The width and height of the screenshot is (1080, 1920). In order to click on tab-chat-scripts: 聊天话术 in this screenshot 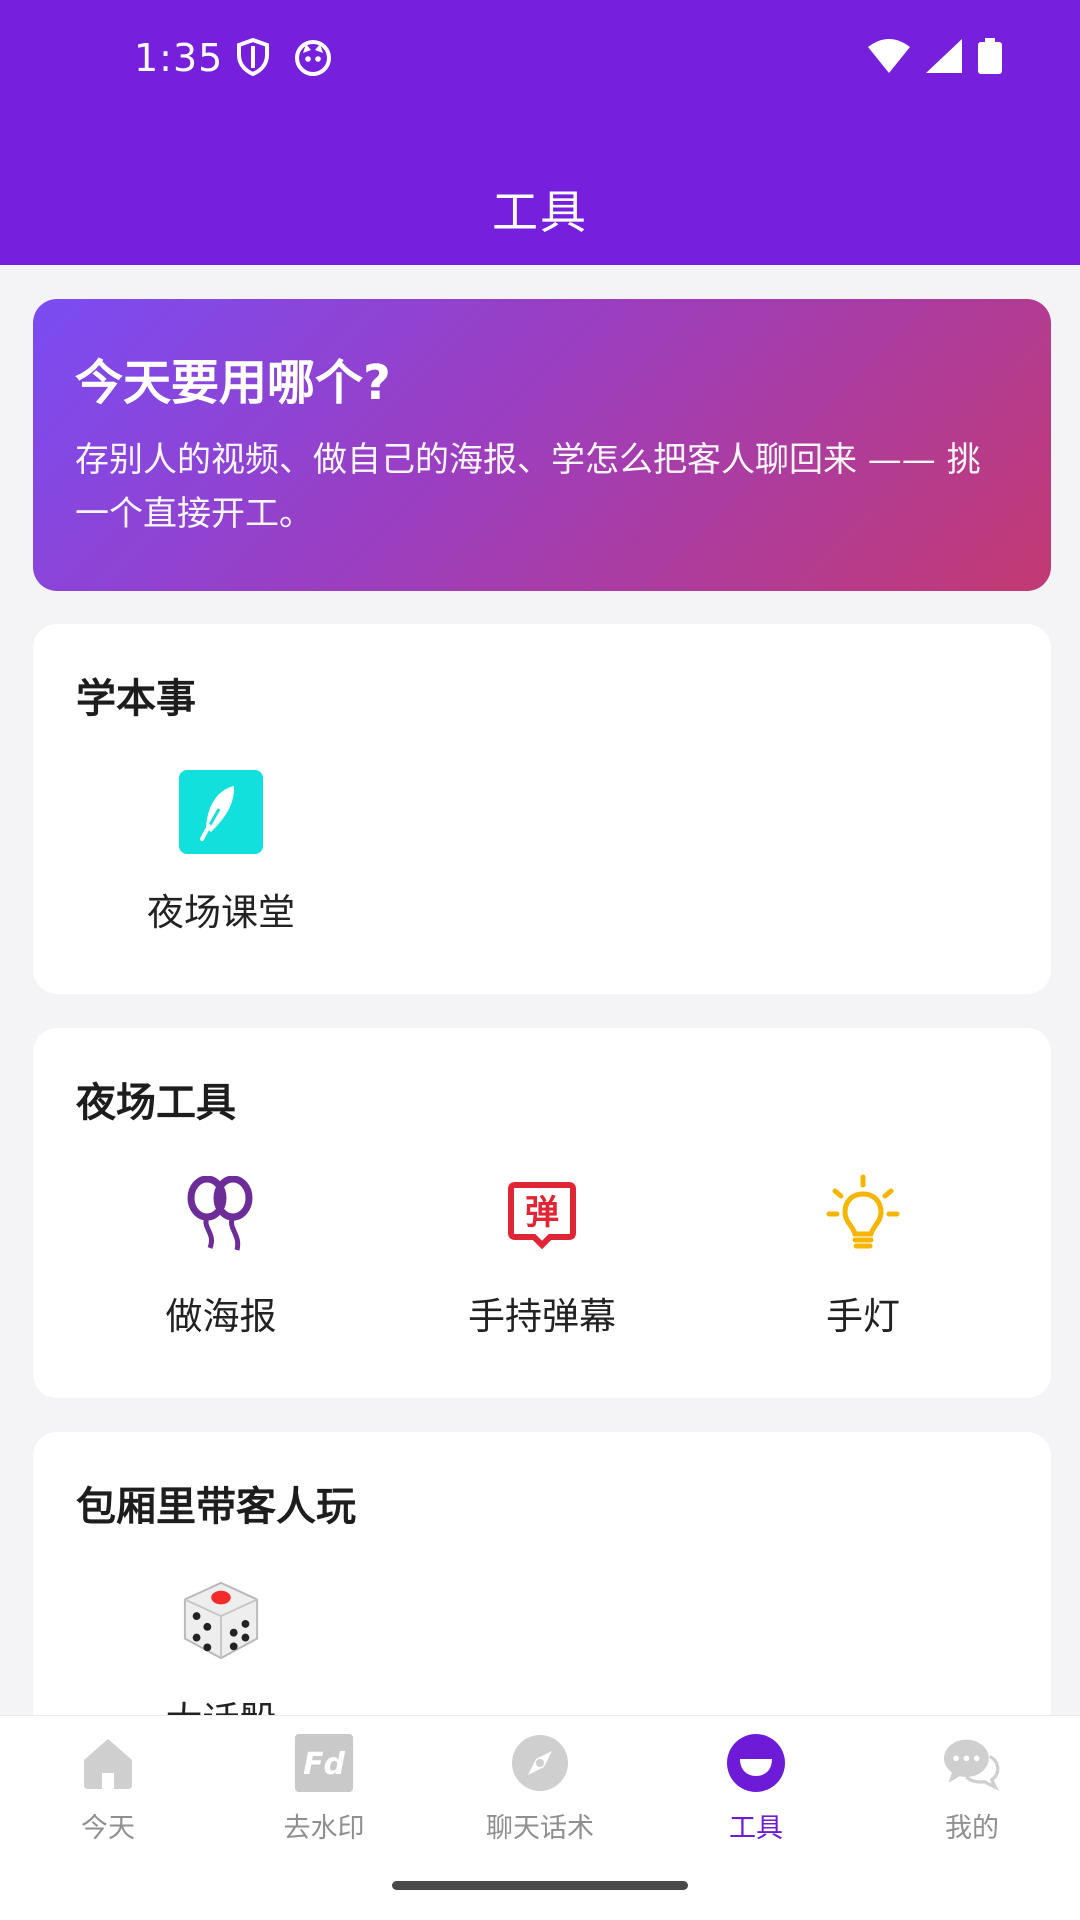, I will do `click(540, 1789)`.